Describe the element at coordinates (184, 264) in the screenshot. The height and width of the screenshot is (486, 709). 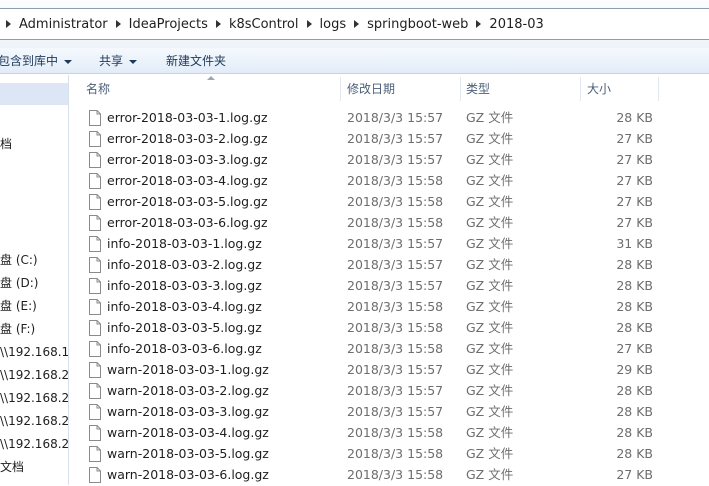
I see `file-name: info-2018-03-03-2.log.gz` at that location.